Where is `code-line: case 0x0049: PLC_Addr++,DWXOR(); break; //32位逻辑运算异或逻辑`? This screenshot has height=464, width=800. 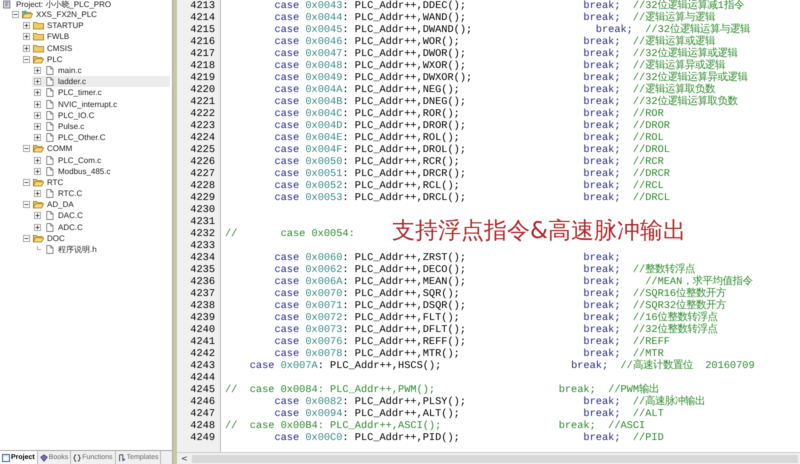
code-line: case 0x0049: PLC_Addr++,DWXOR(); break; //32位逻辑运算异或逻辑 is located at coordinates (510, 78).